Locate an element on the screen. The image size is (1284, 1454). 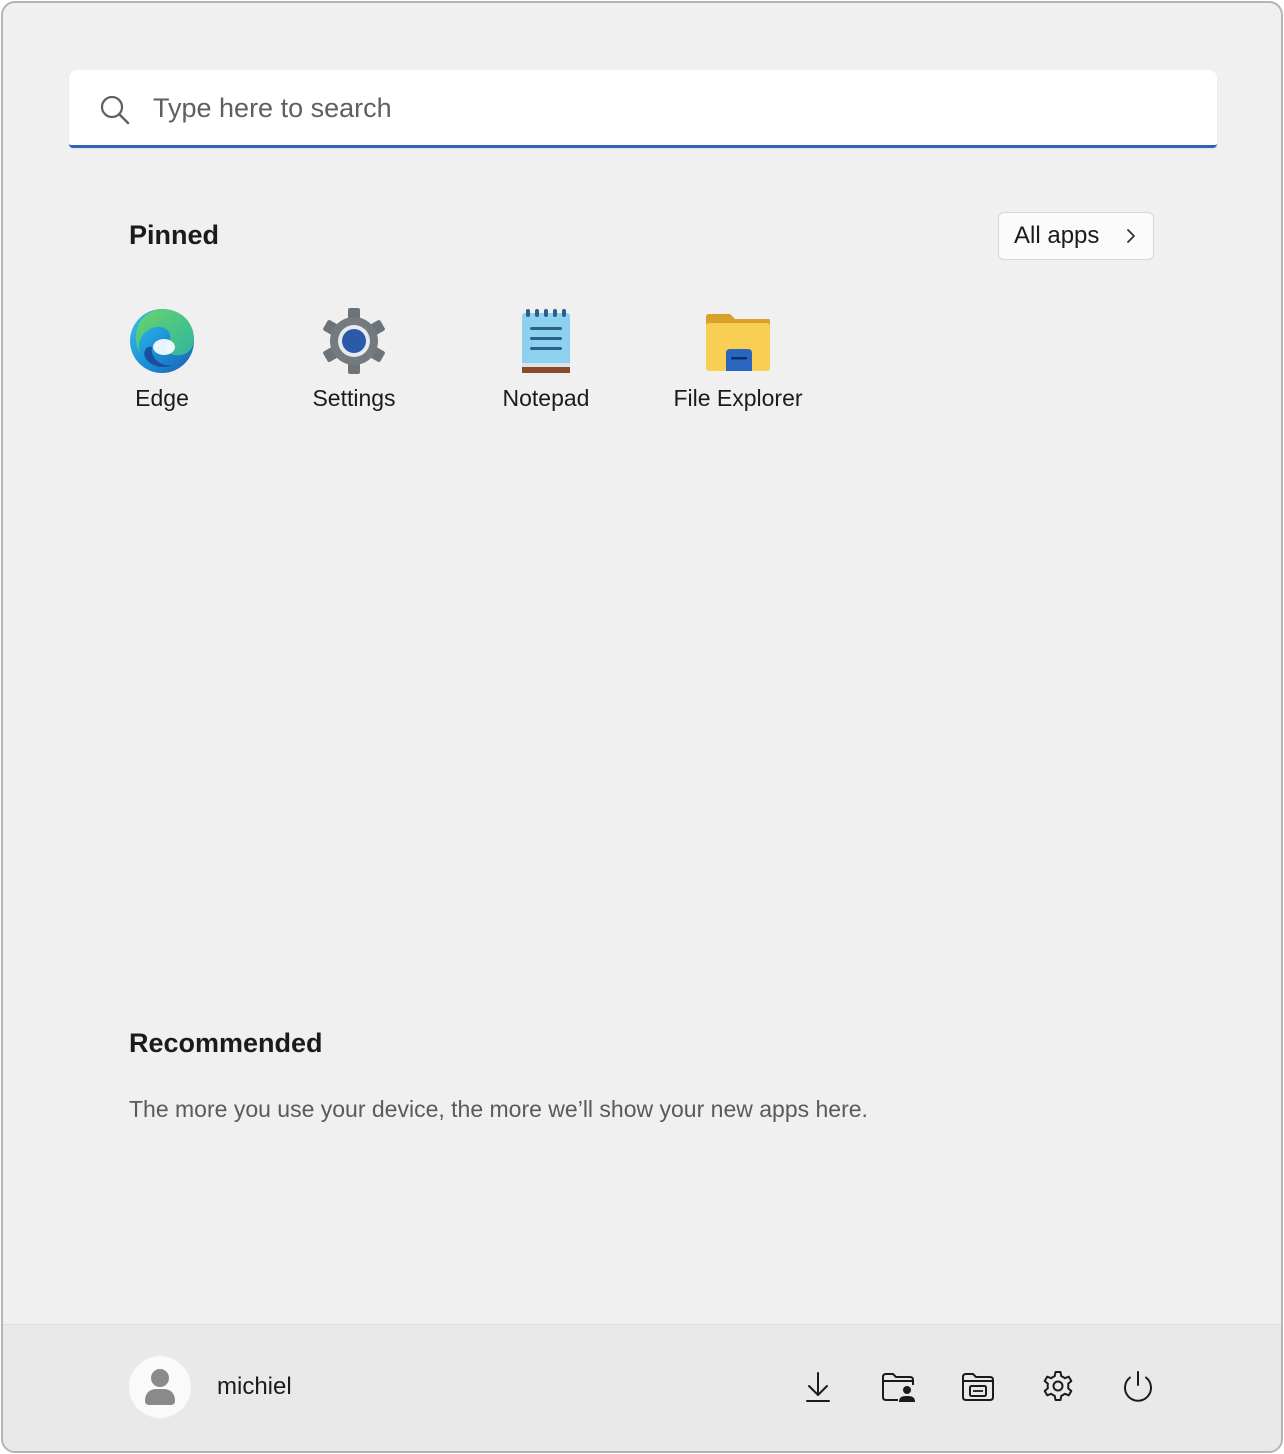
recommended-heading: Recommended is located at coordinates (226, 1043).